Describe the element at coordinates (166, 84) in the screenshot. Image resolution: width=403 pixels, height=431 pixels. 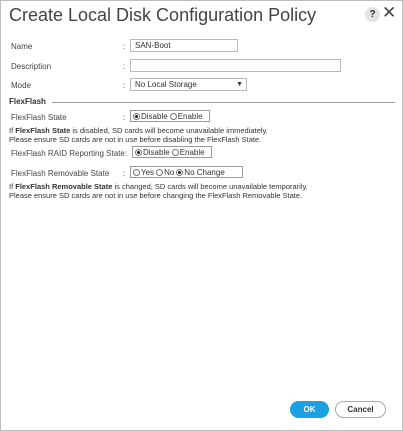
I see `mode-select-value: No Local Storage` at that location.